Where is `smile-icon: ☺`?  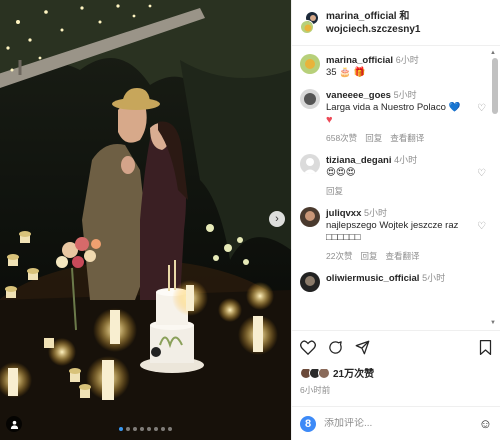
smile-icon: ☺ is located at coordinates (485, 423).